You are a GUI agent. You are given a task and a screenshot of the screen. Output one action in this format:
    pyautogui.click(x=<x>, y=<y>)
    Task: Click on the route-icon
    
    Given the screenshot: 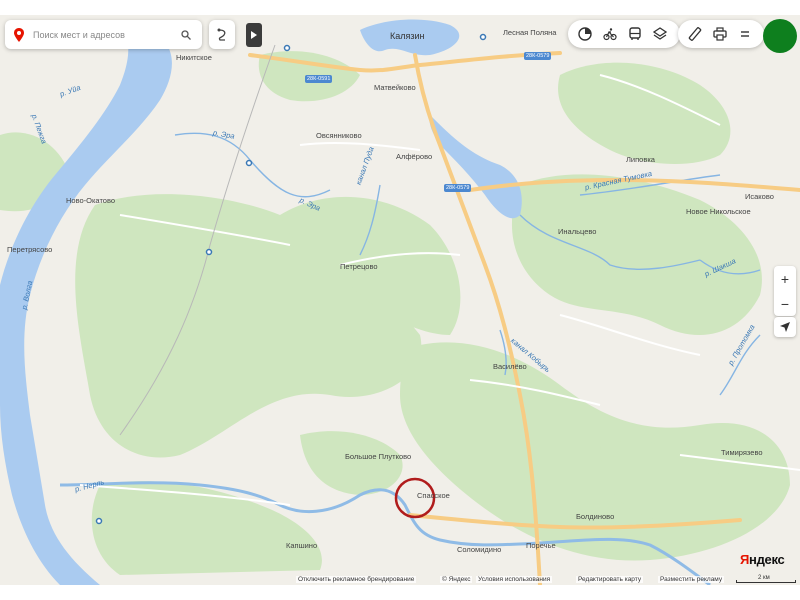 What is the action you would take?
    pyautogui.click(x=221, y=34)
    